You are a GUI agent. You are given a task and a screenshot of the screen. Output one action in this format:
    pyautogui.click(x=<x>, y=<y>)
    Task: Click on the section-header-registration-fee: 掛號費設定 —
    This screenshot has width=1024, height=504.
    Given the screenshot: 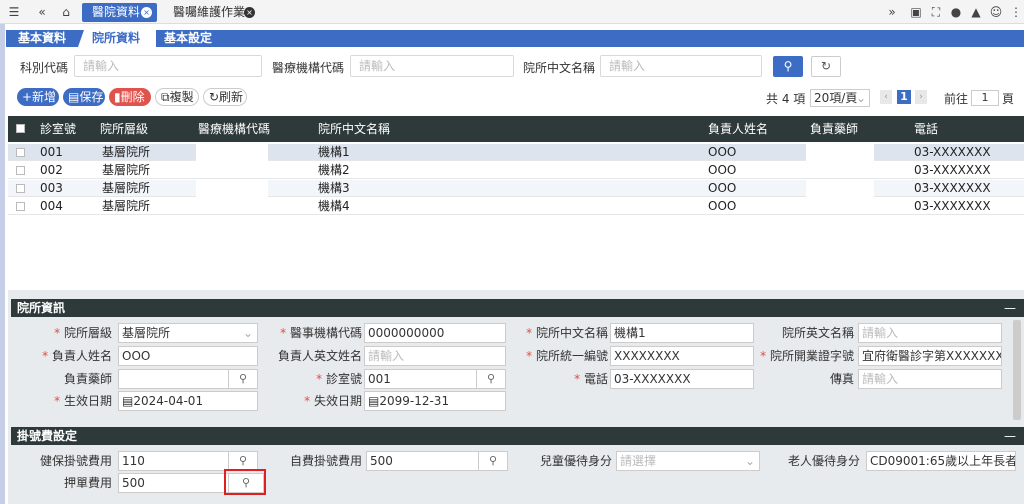 What is the action you would take?
    pyautogui.click(x=517, y=436)
    